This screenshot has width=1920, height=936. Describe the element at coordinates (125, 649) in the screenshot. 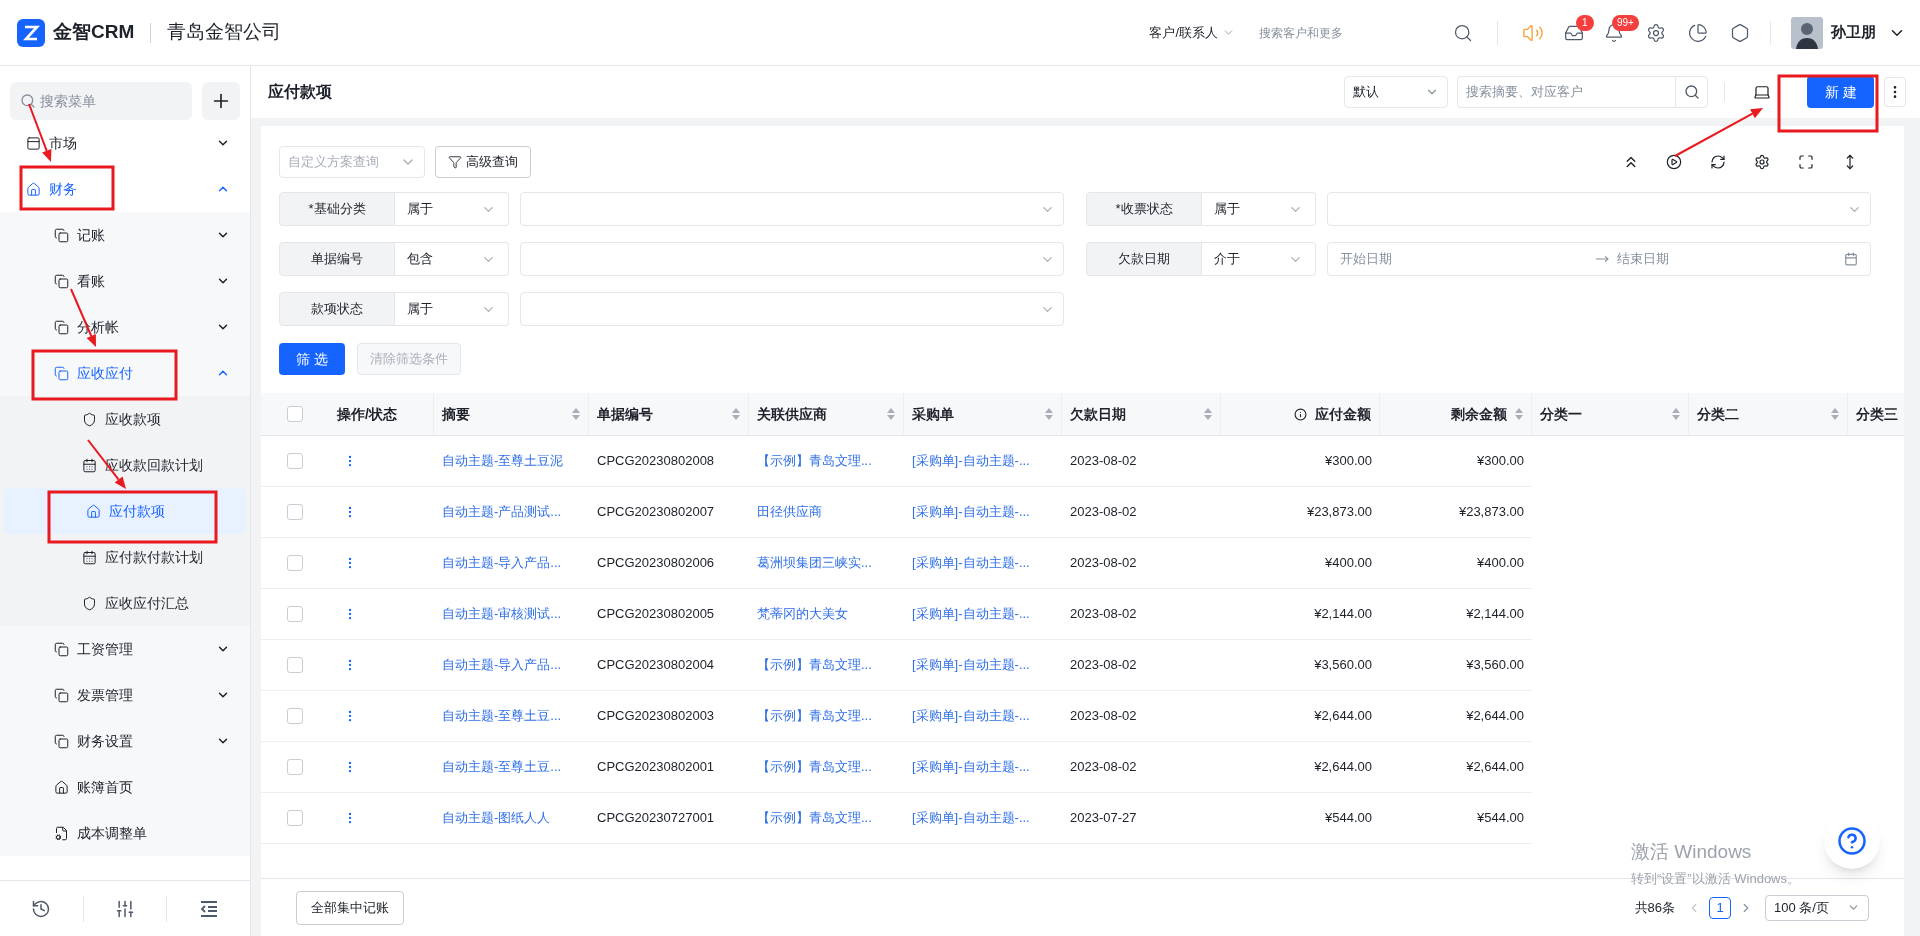

I see `sidebar-item: 工资管理` at that location.